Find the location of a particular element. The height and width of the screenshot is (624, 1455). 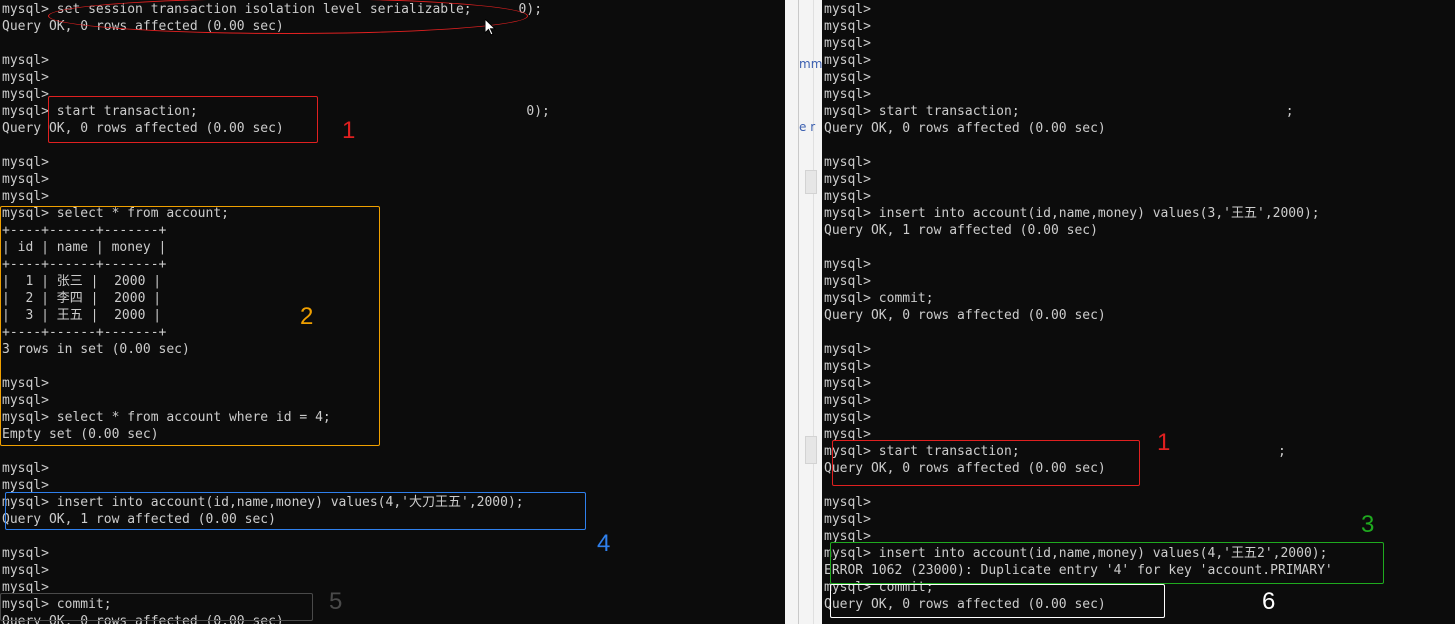

terminal-line: mysql> select * from account; is located at coordinates (115, 213).